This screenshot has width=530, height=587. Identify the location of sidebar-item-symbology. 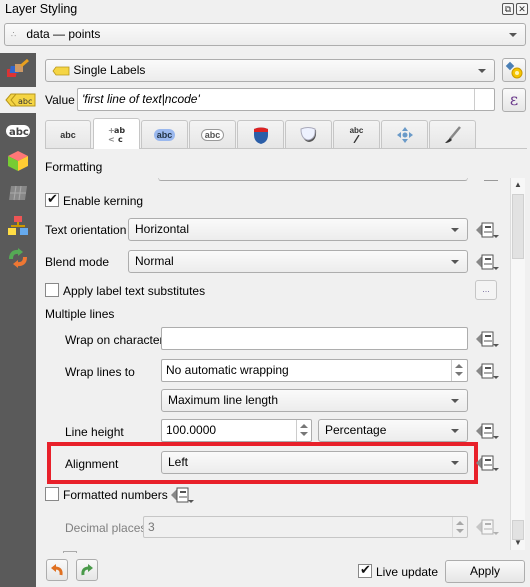
(18, 69).